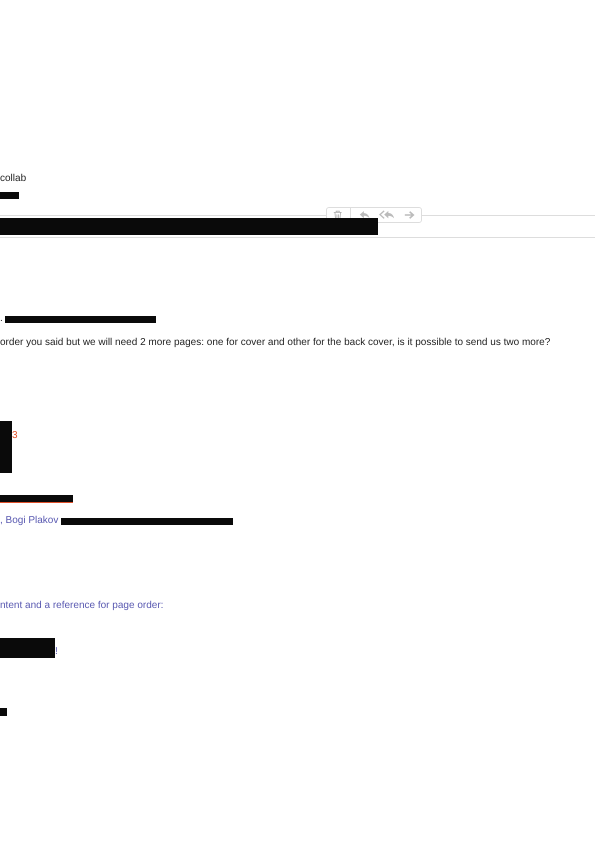  Describe the element at coordinates (13, 178) in the screenshot. I see `subject-text: collab` at that location.